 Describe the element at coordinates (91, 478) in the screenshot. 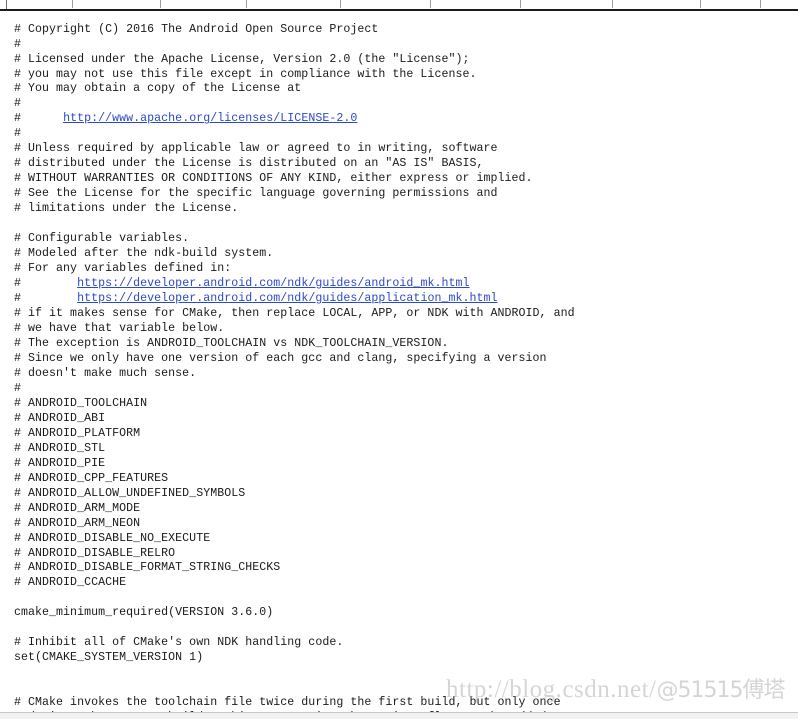

I see `code-line: # ANDROID_CPP_FEATURES` at that location.